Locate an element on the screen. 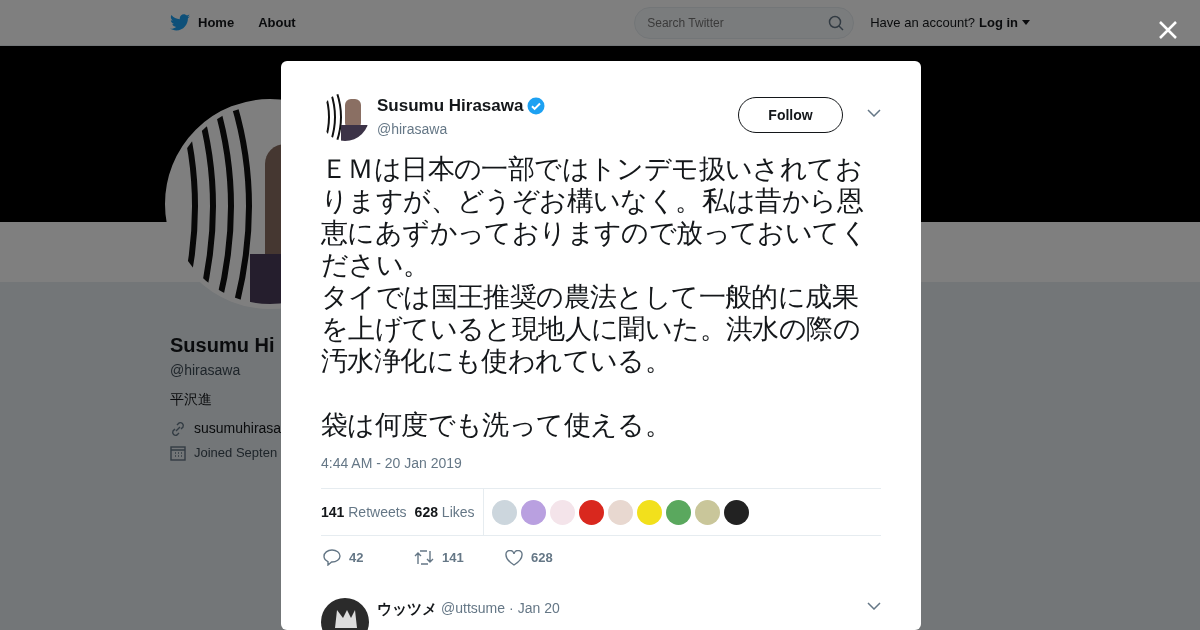  author-name: ウッツメ is located at coordinates (407, 608).